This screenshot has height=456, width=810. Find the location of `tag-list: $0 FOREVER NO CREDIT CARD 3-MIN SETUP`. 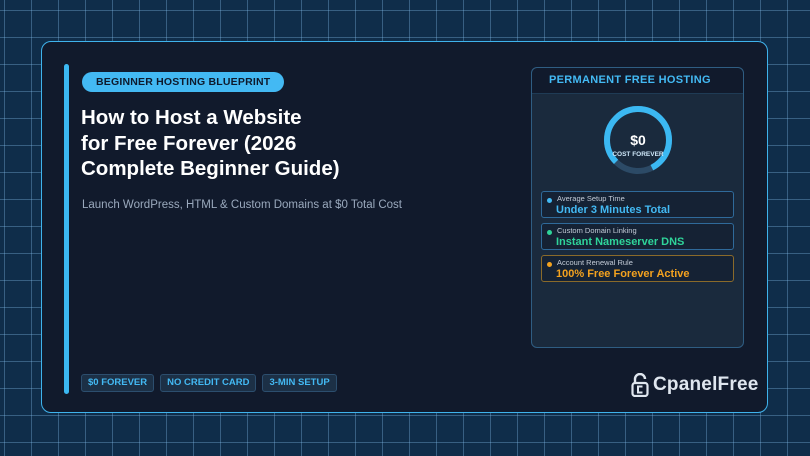

tag-list: $0 FOREVER NO CREDIT CARD 3-MIN SETUP is located at coordinates (209, 383).